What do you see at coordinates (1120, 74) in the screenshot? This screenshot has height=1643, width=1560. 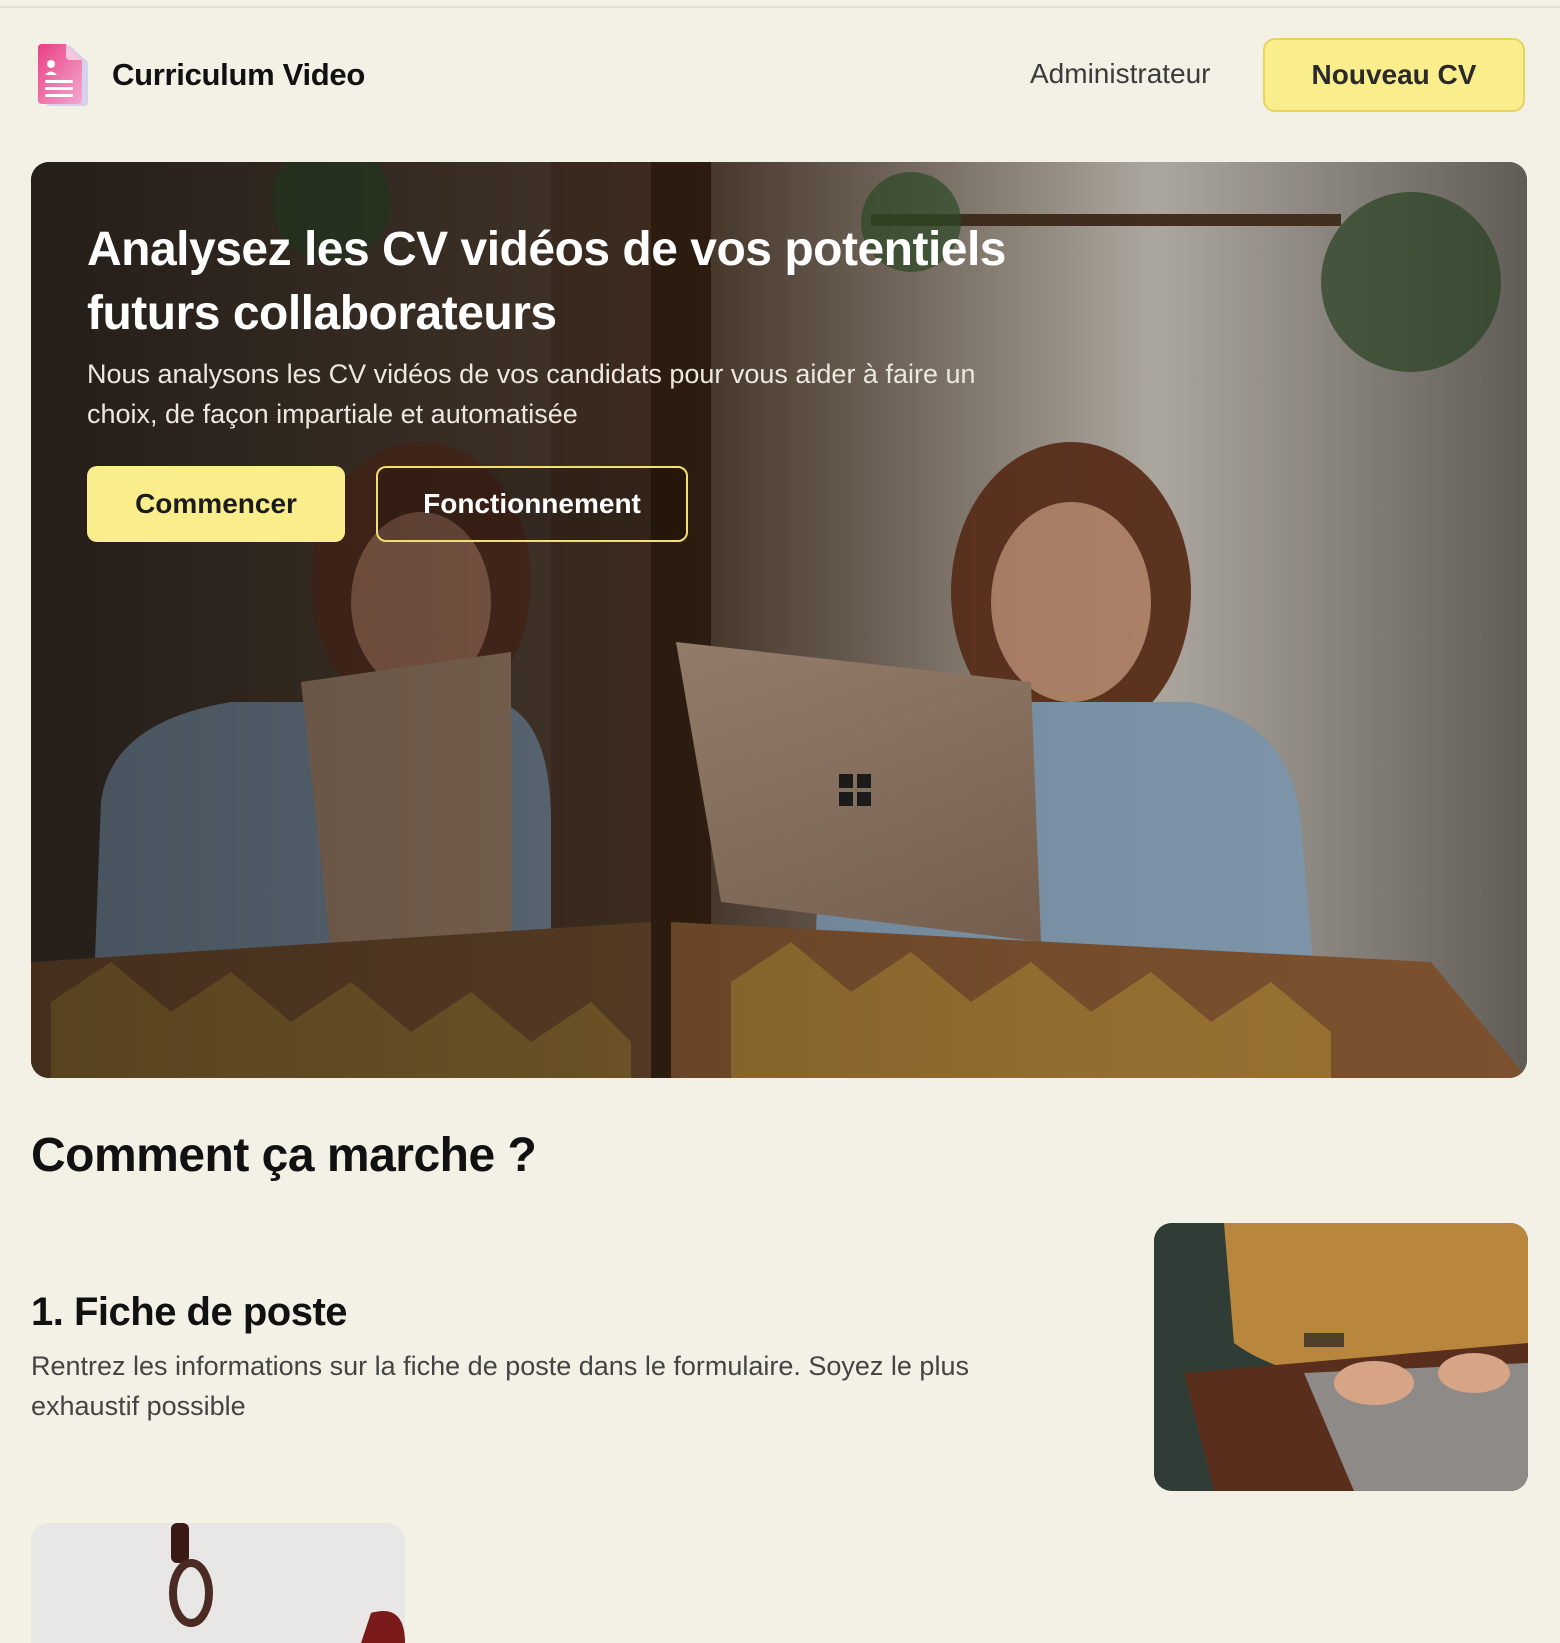 I see `admin-link: Administrateur` at bounding box center [1120, 74].